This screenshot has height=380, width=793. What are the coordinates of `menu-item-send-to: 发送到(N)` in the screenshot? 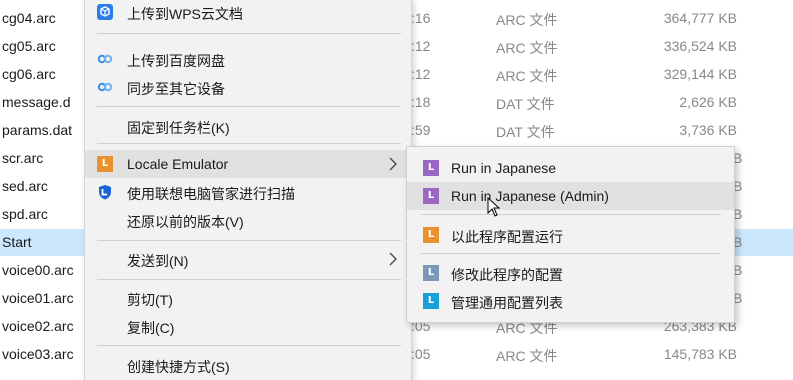 It's located at (248, 259).